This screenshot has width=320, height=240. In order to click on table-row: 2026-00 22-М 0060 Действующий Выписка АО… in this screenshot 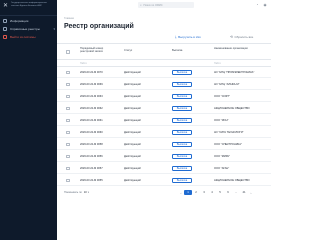, I will do `click(164, 132)`.